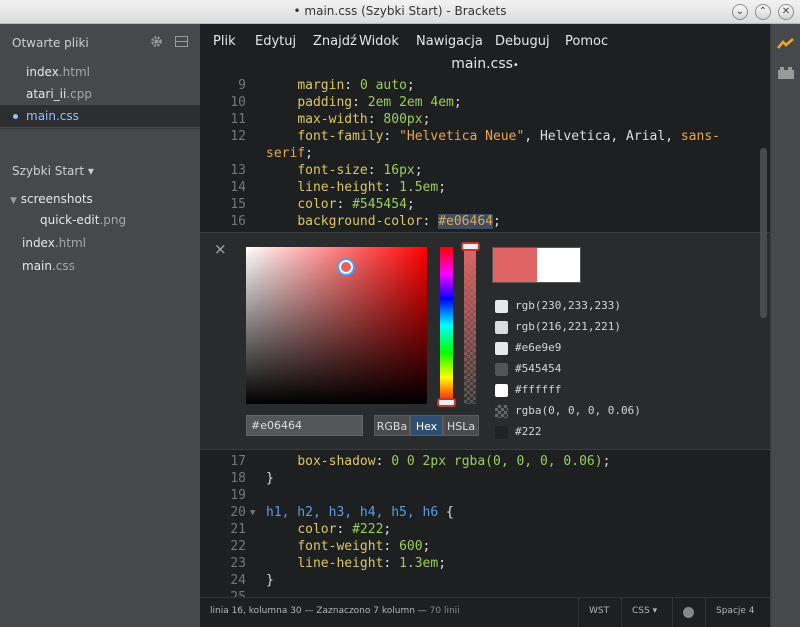 The height and width of the screenshot is (627, 800). I want to click on format-hsla-button: HSLa, so click(461, 425).